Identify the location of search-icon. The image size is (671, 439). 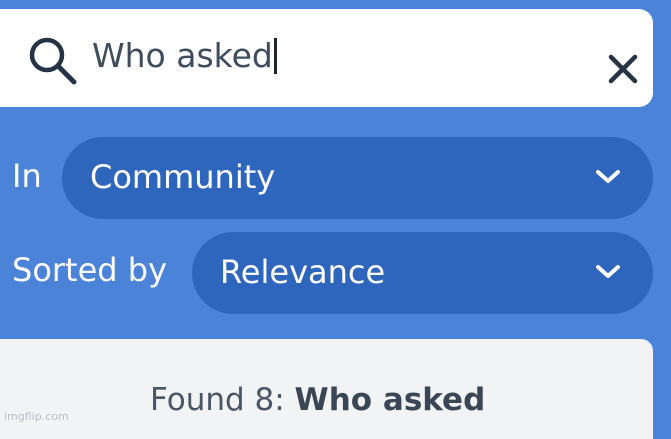
(53, 61).